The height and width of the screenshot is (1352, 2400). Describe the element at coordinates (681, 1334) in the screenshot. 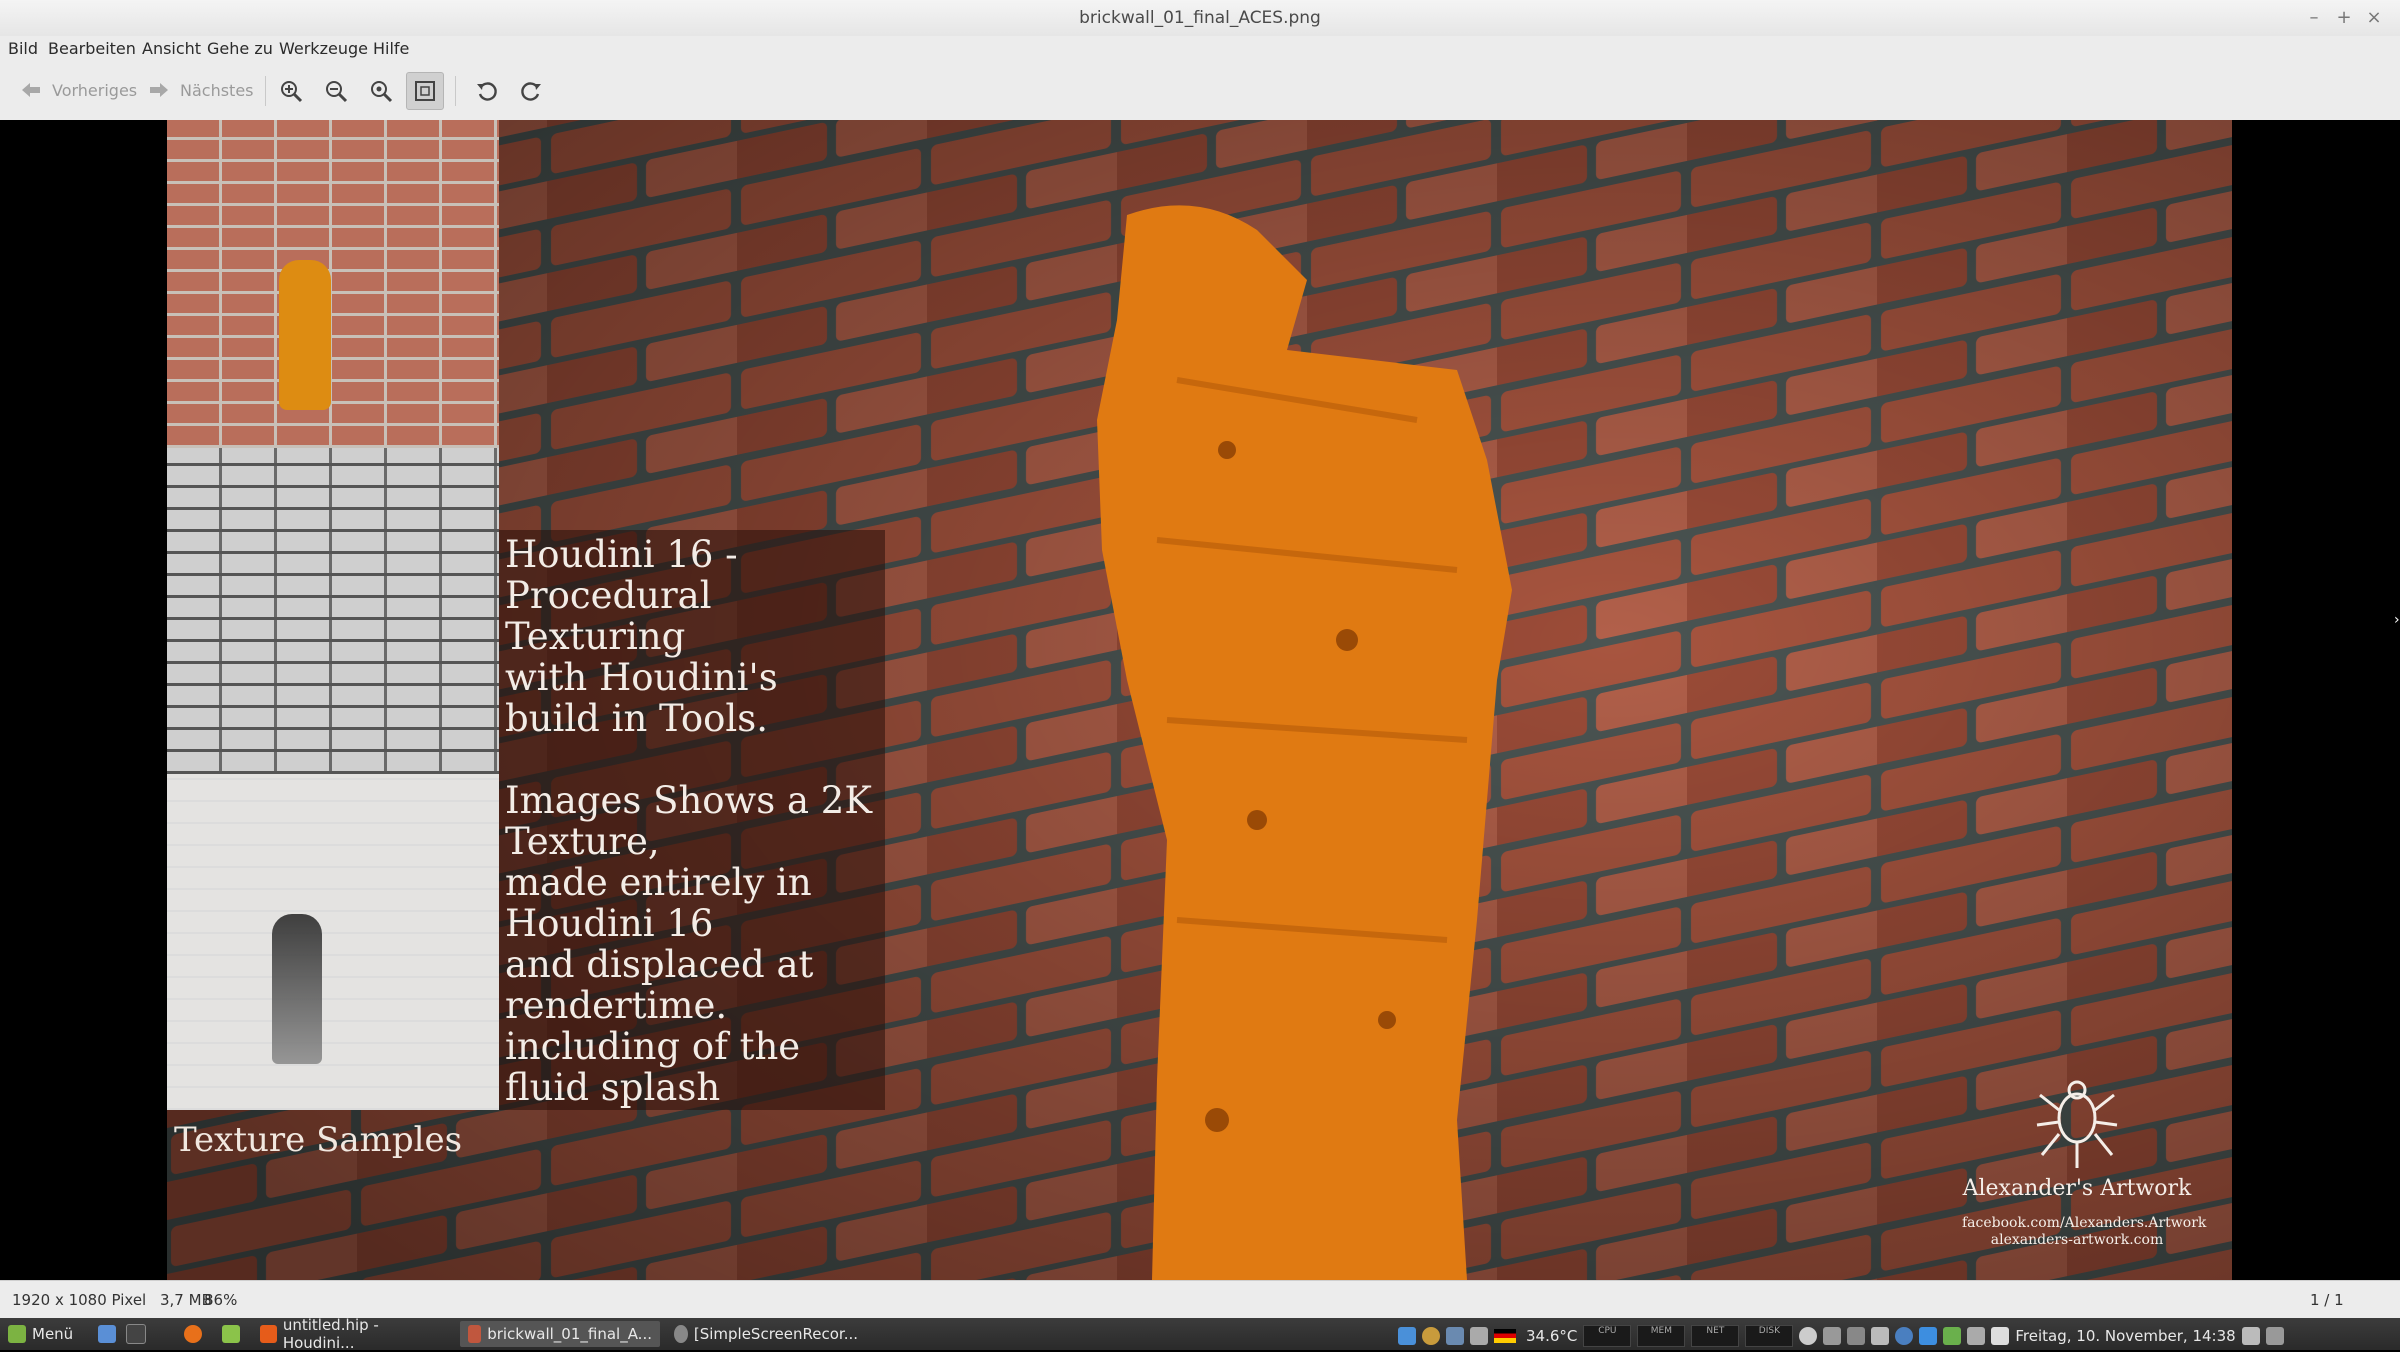

I see `recorder-icon` at that location.